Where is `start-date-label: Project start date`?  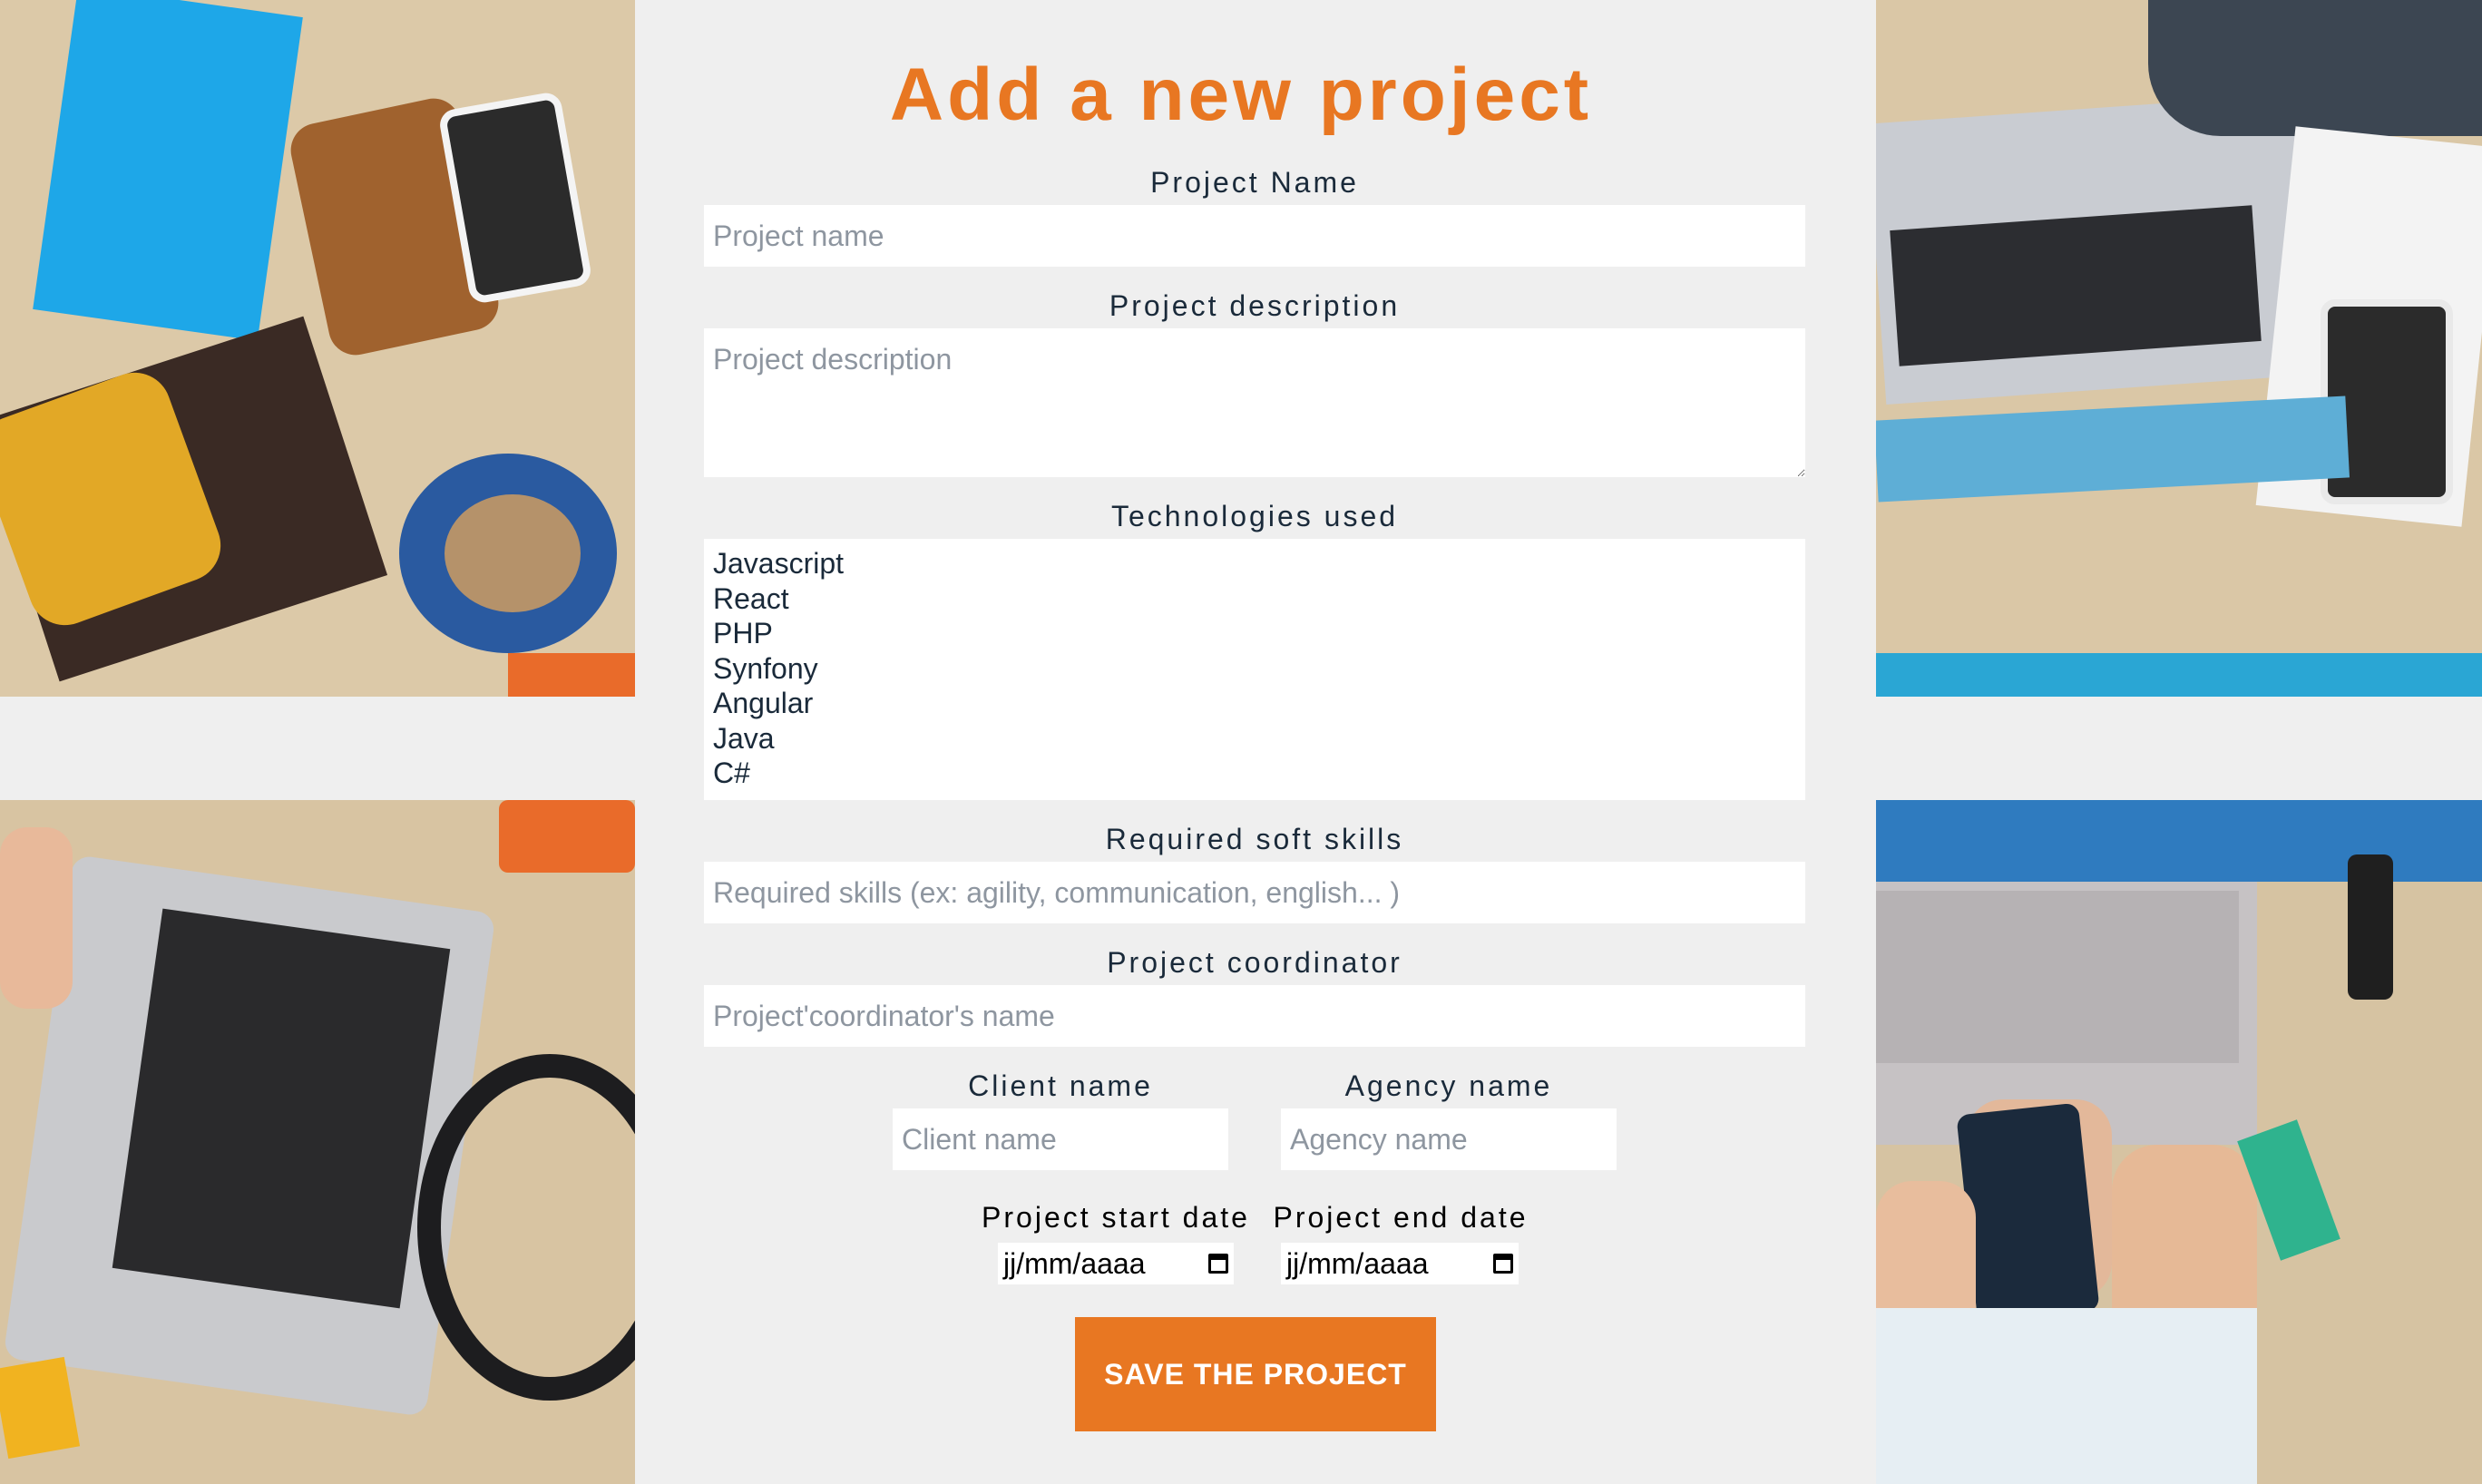
start-date-label: Project start date is located at coordinates (1116, 1217).